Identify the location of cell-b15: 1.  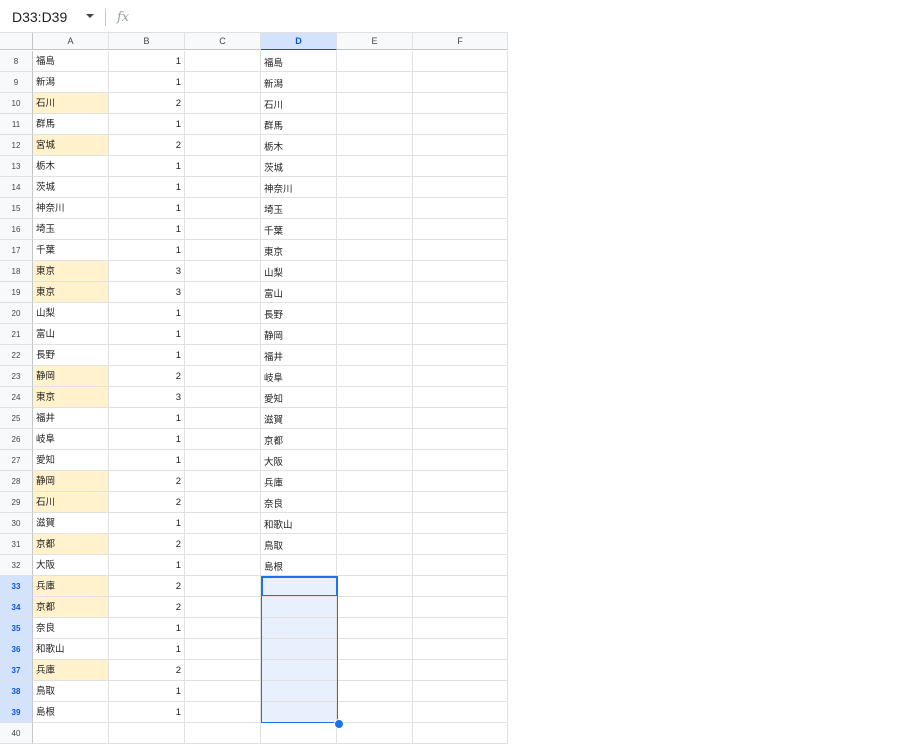
(147, 208).